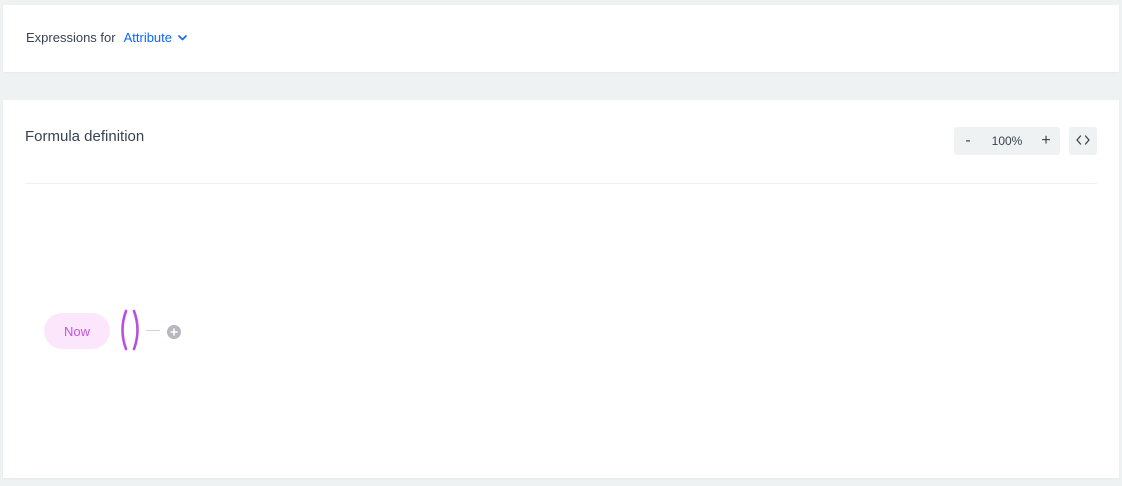  I want to click on add-node-button, so click(174, 332).